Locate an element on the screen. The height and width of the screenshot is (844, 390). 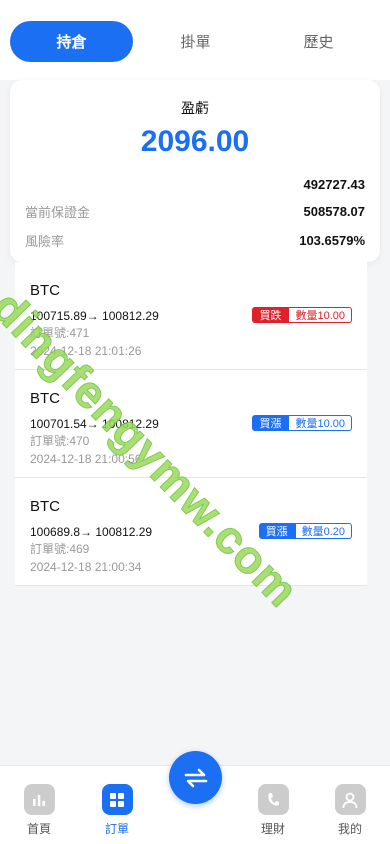
order-number: 訂單號:471 is located at coordinates (60, 333).